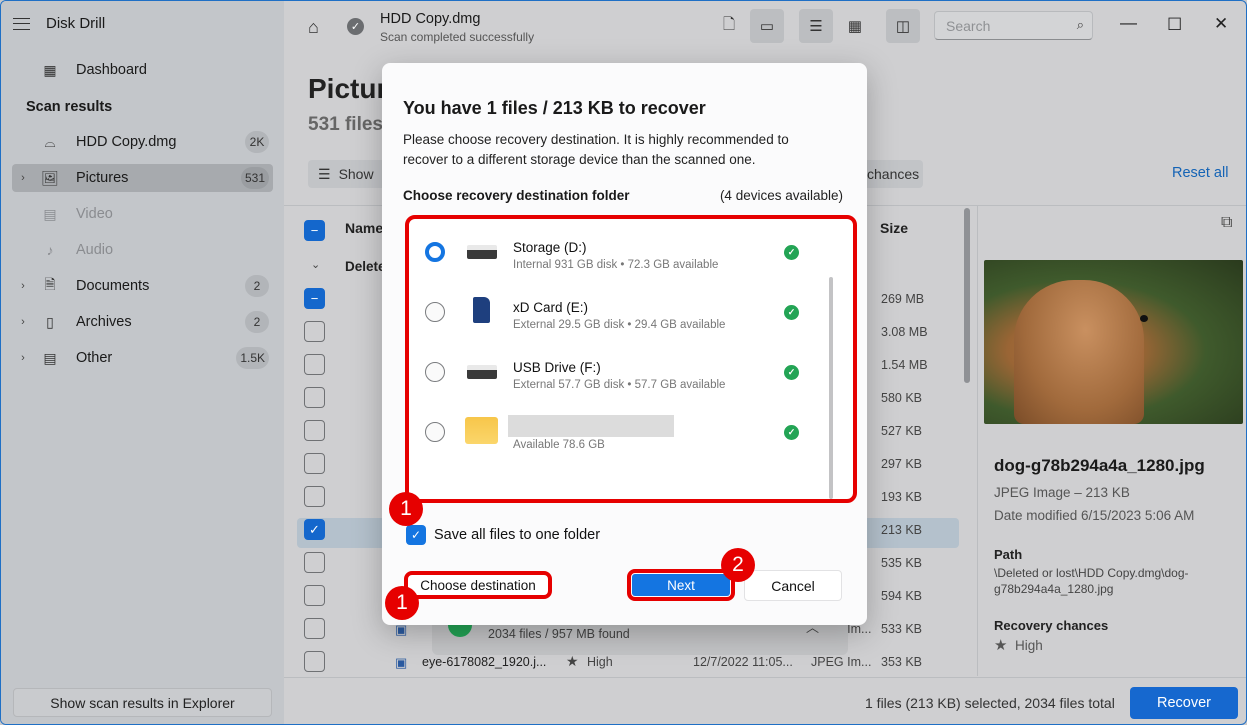 Image resolution: width=1247 pixels, height=725 pixels. I want to click on file-size: 535 KB, so click(902, 563).